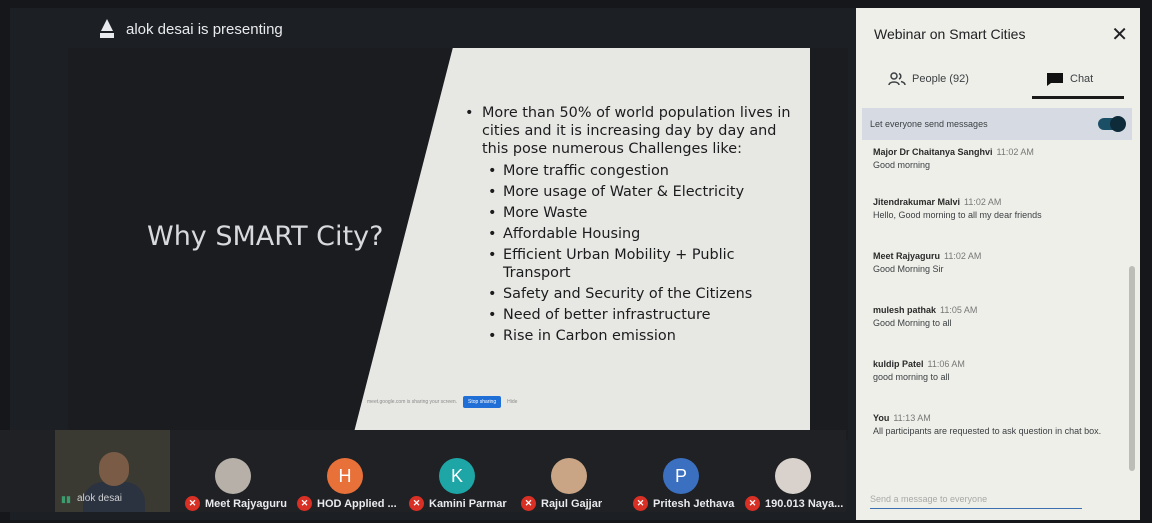 This screenshot has width=1152, height=523. Describe the element at coordinates (927, 263) in the screenshot. I see `chat-message: Meet Rajyaguru 11:02 AM Good Morning Sir` at that location.